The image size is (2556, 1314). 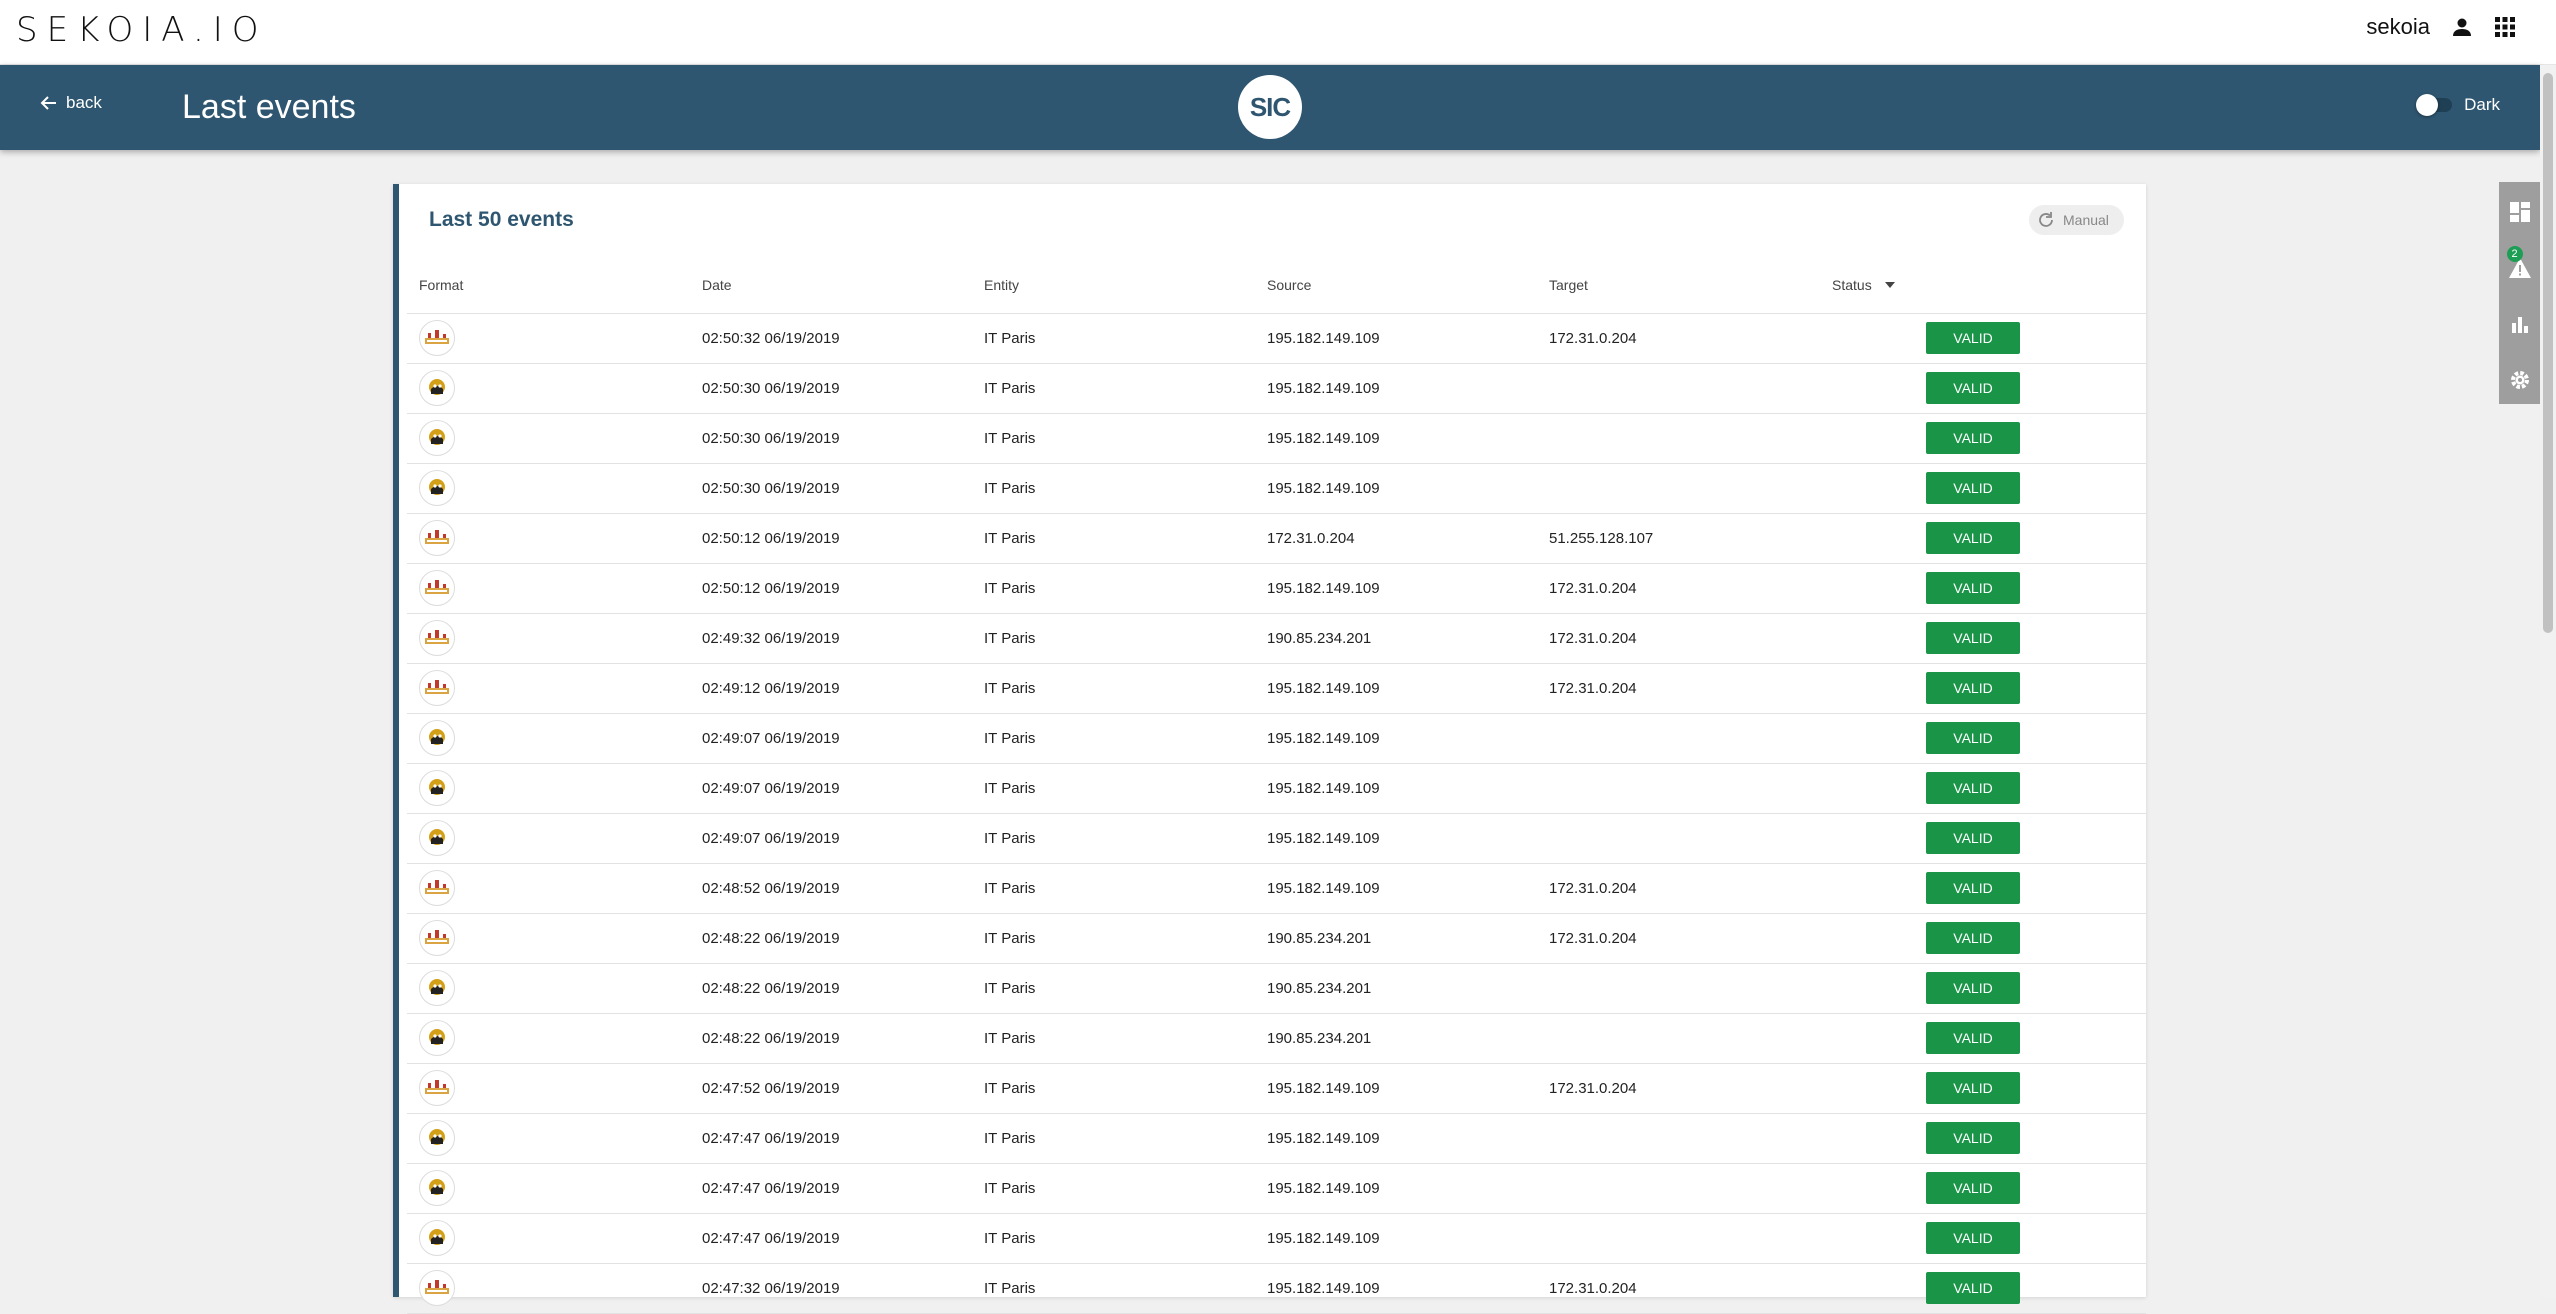 I want to click on card-title: Last 50 events, so click(x=501, y=219).